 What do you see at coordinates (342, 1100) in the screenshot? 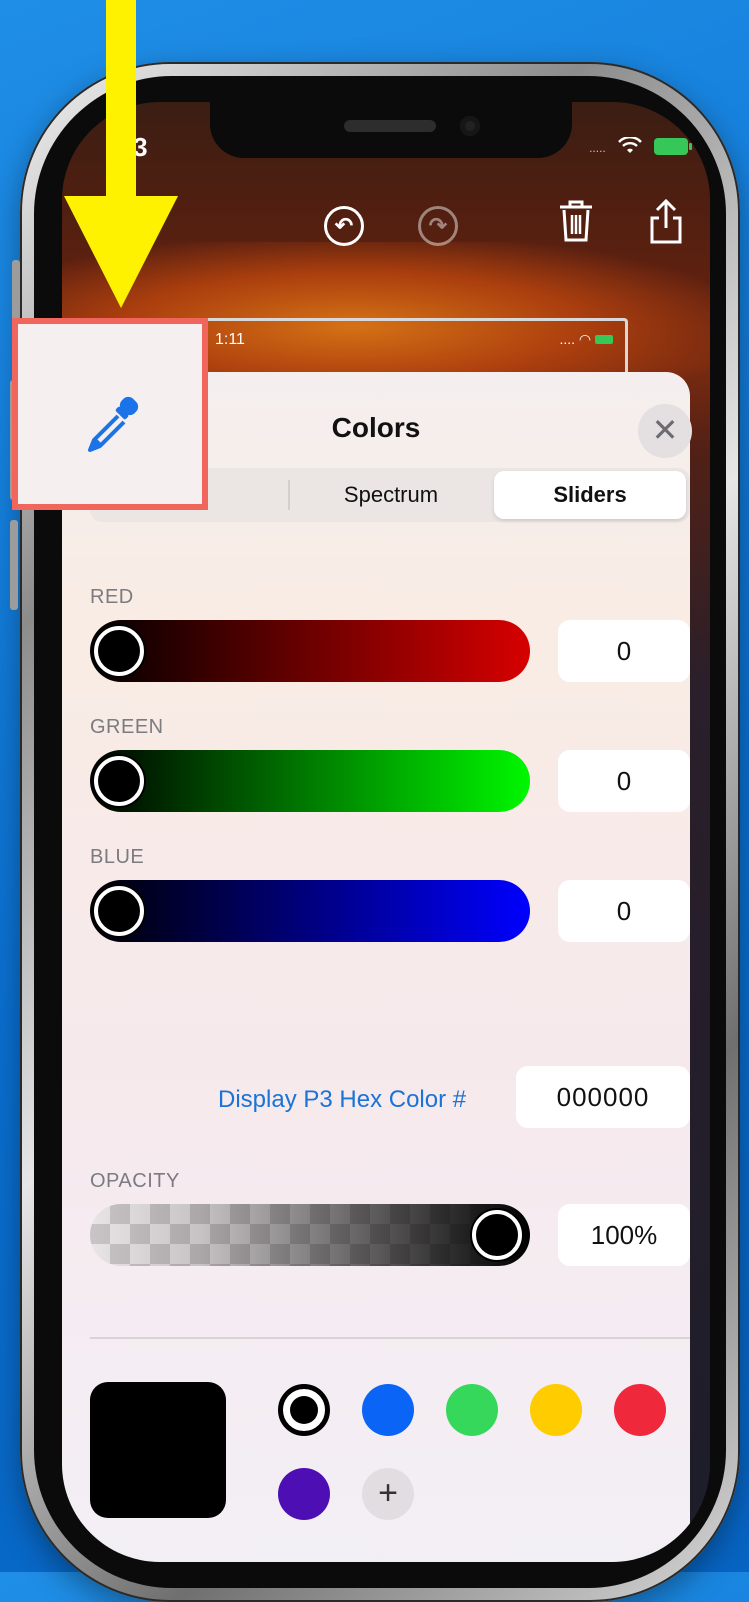
I see `hex-color-label: Display P3 Hex Color #` at bounding box center [342, 1100].